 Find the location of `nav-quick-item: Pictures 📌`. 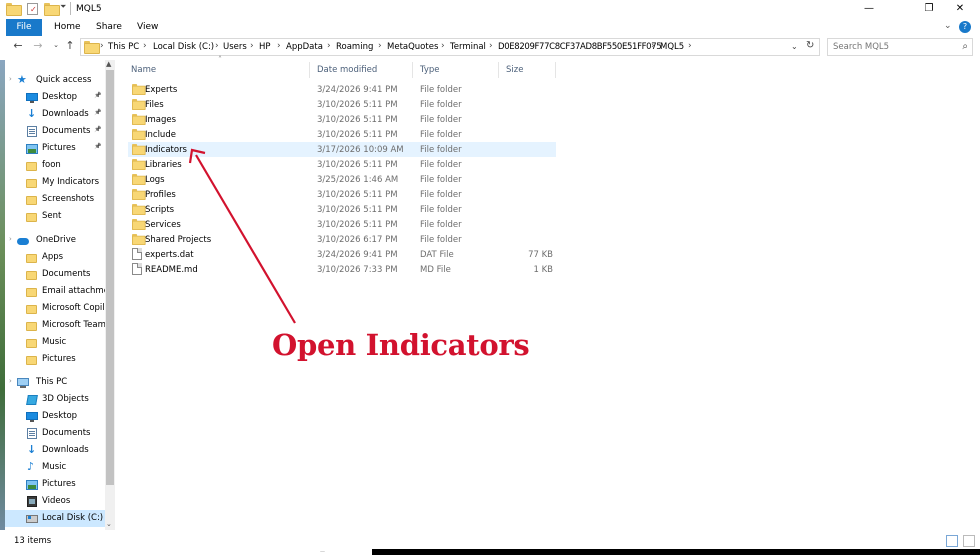

nav-quick-item: Pictures 📌 is located at coordinates (58, 148).